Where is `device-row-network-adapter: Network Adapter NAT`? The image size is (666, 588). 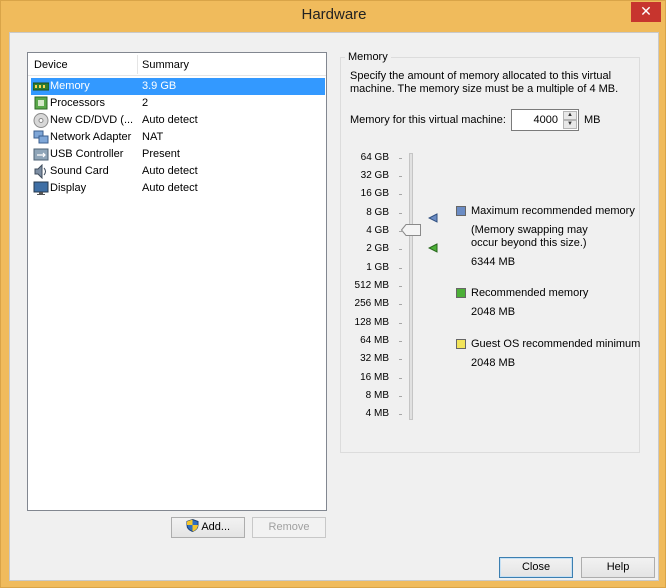
device-row-network-adapter: Network Adapter NAT is located at coordinates (178, 137).